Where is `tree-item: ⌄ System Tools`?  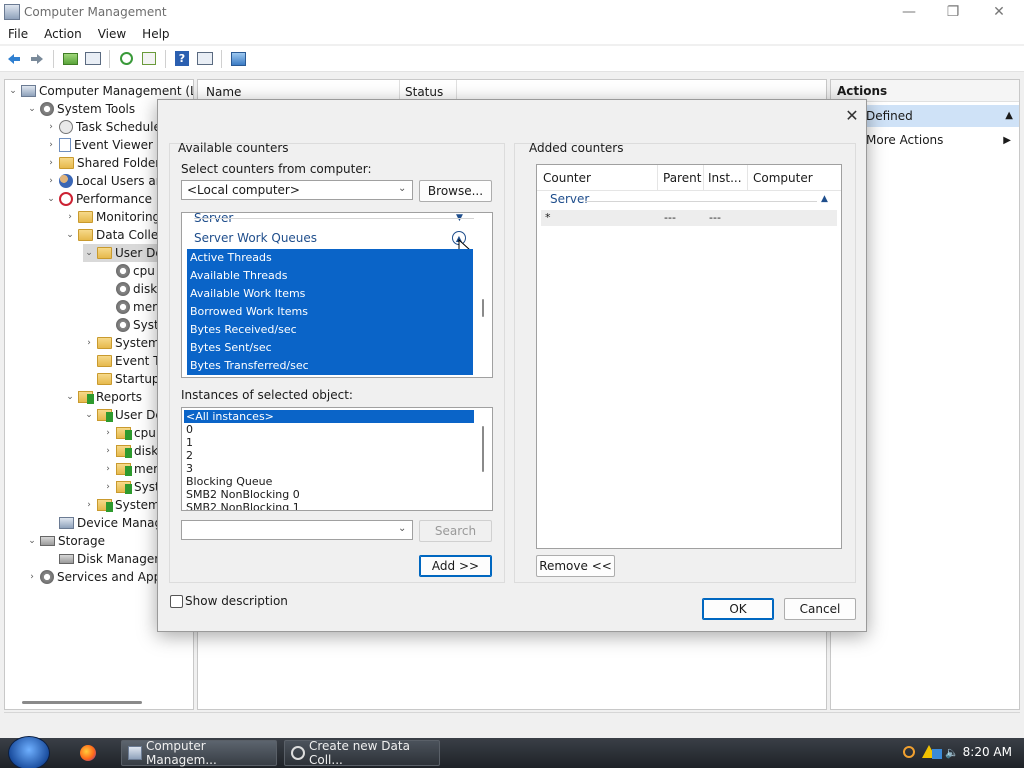 tree-item: ⌄ System Tools is located at coordinates (80, 109).